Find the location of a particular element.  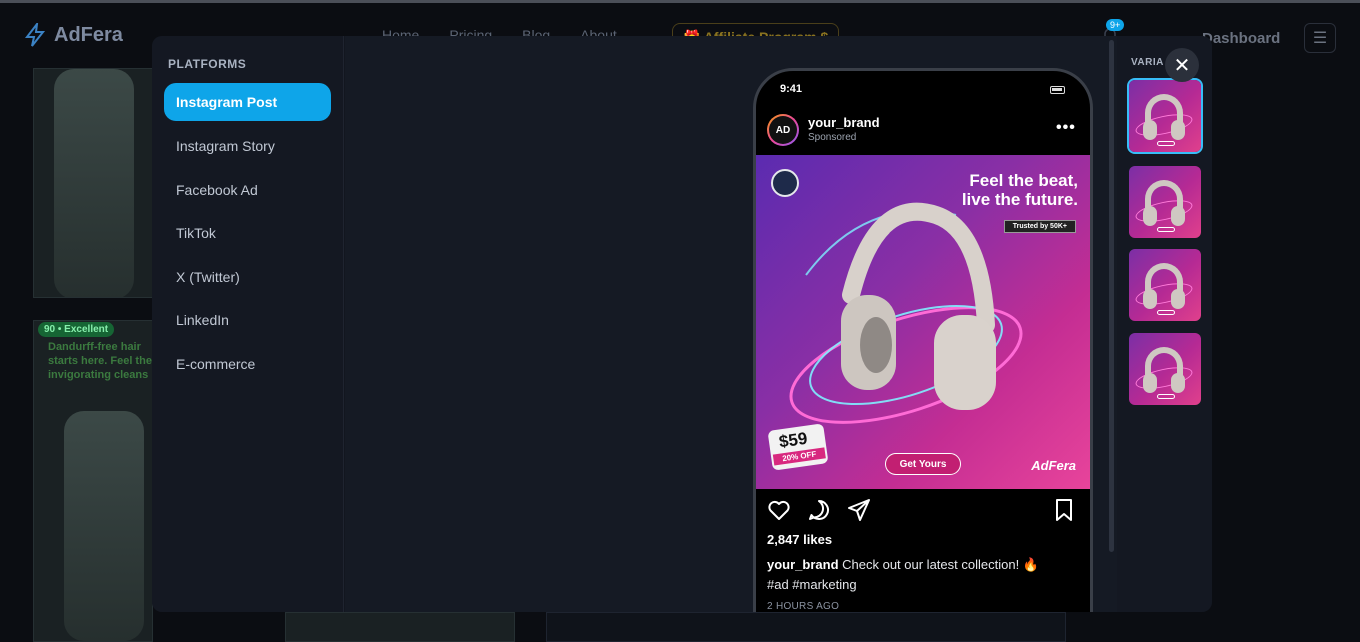

share-icon is located at coordinates (859, 510).